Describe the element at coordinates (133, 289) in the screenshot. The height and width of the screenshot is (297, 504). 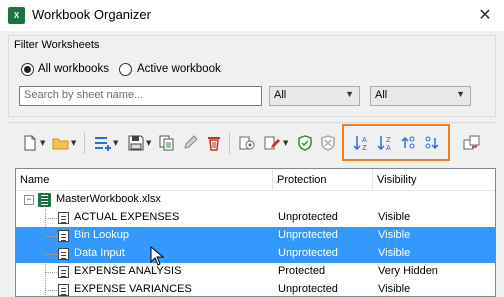
I see `sheet-name: EXPENSE VARIANCES` at that location.